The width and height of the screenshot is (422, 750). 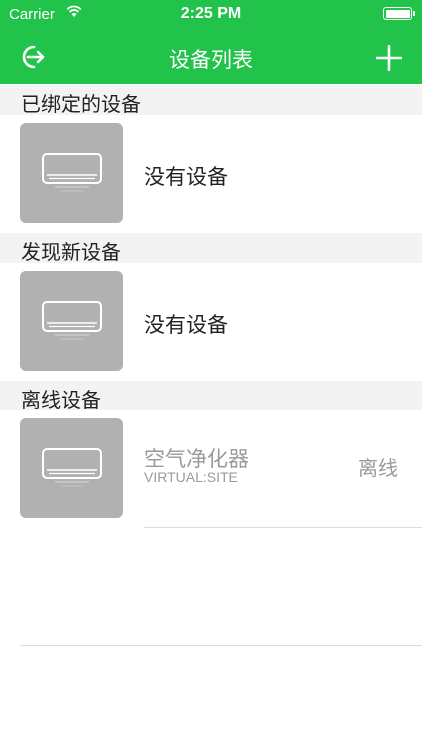 I want to click on status-bar: Carrier 2:25 PM, so click(x=211, y=15).